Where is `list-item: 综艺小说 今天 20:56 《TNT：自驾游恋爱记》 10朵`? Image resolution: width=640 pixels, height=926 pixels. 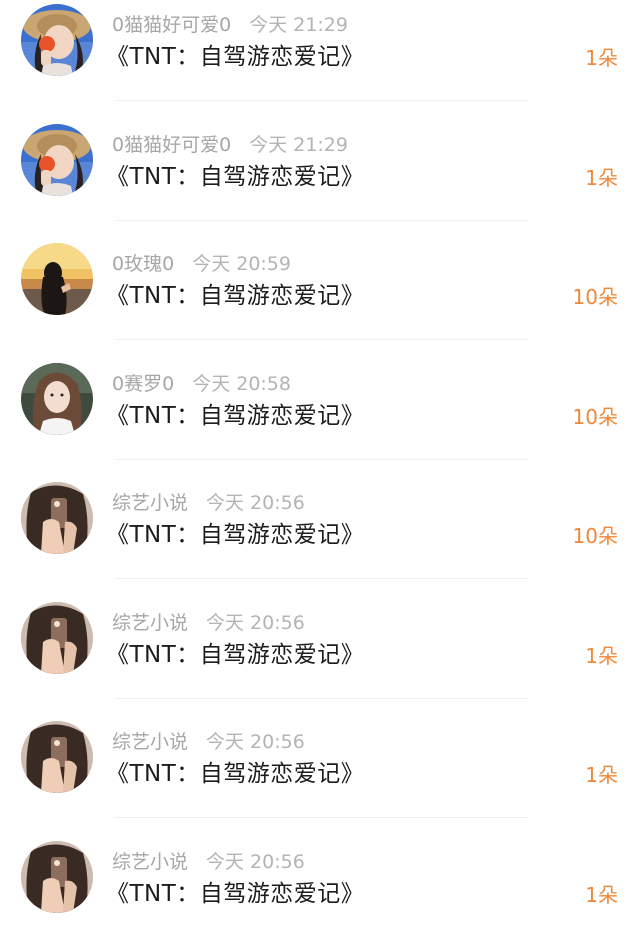 list-item: 综艺小说 今天 20:56 《TNT：自驾游恋爱记》 10朵 is located at coordinates (320, 538).